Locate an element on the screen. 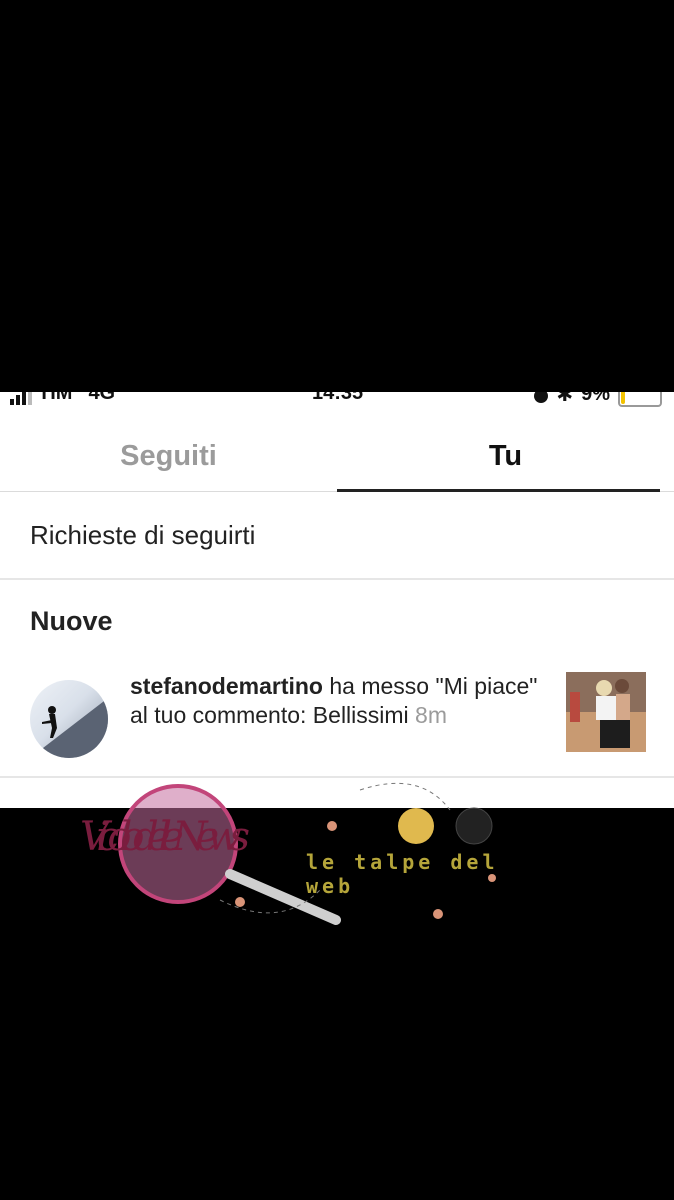 The height and width of the screenshot is (1200, 674). signal-icon is located at coordinates (21, 398).